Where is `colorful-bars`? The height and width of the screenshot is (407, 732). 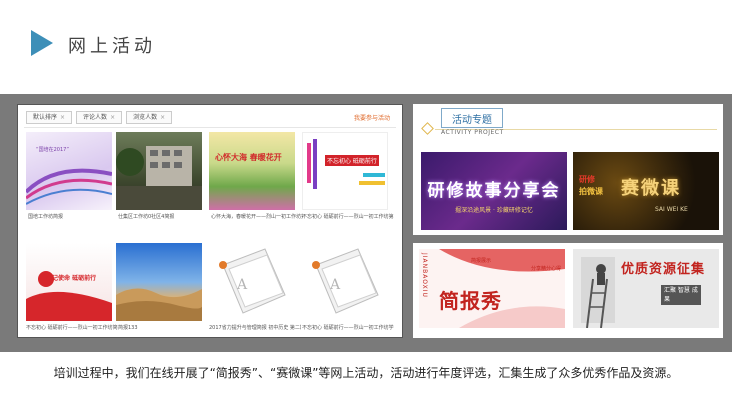
colorful-bars is located at coordinates (346, 164).